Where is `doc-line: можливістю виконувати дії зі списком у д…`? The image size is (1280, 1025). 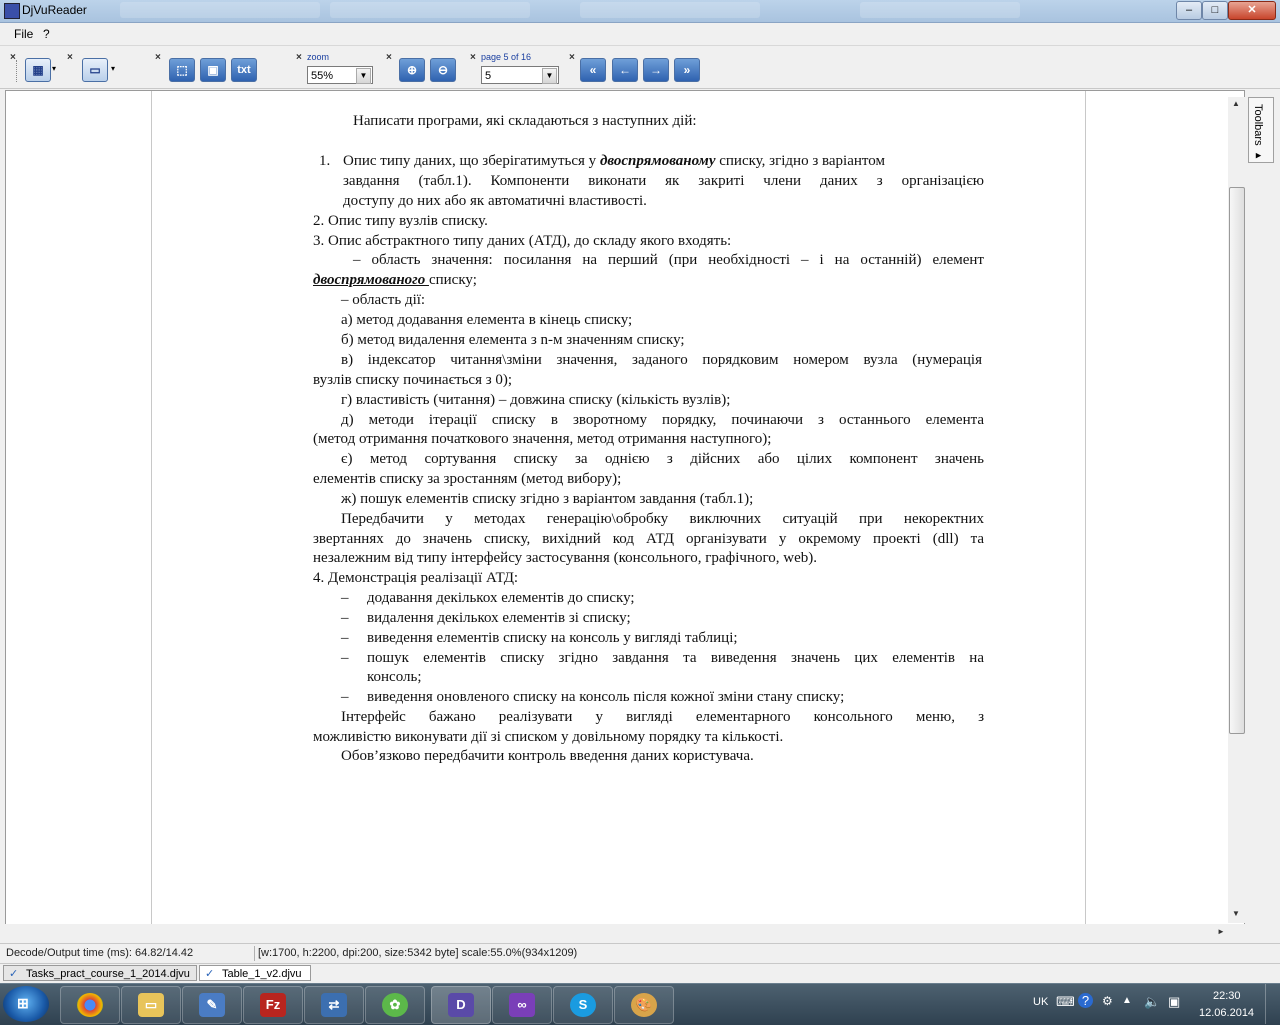 doc-line: можливістю виконувати дії зі списком у д… is located at coordinates (548, 737).